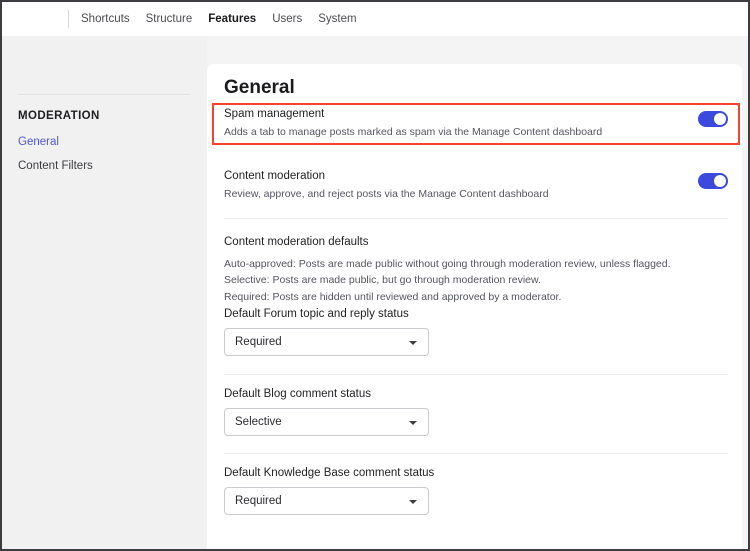  Describe the element at coordinates (316, 314) in the screenshot. I see `field-label-forum-status: Default Forum topic and reply status` at that location.